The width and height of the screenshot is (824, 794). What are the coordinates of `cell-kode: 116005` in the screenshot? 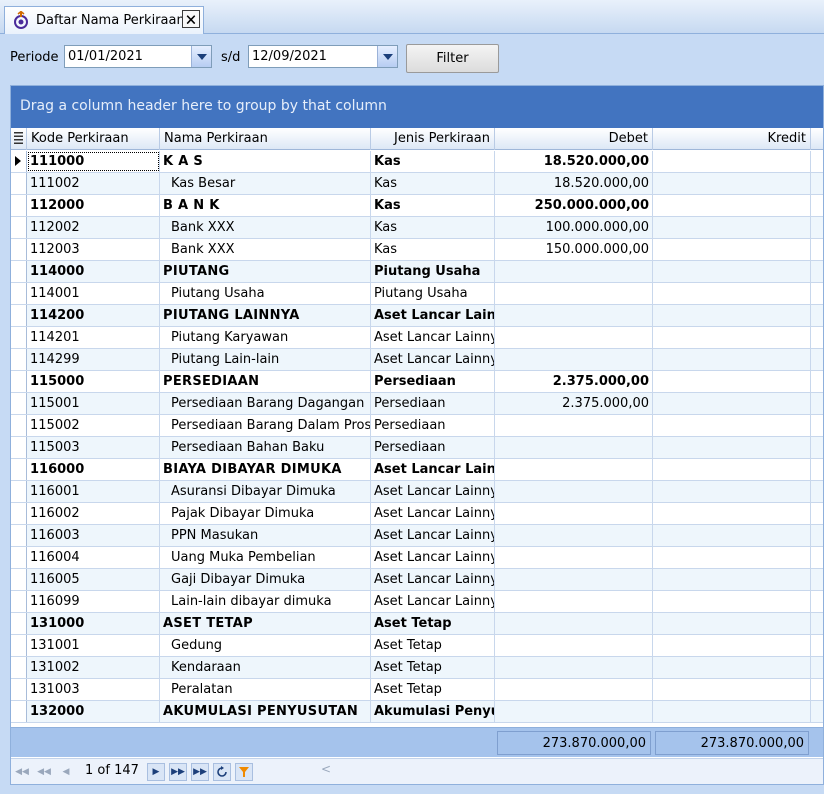 It's located at (93, 579).